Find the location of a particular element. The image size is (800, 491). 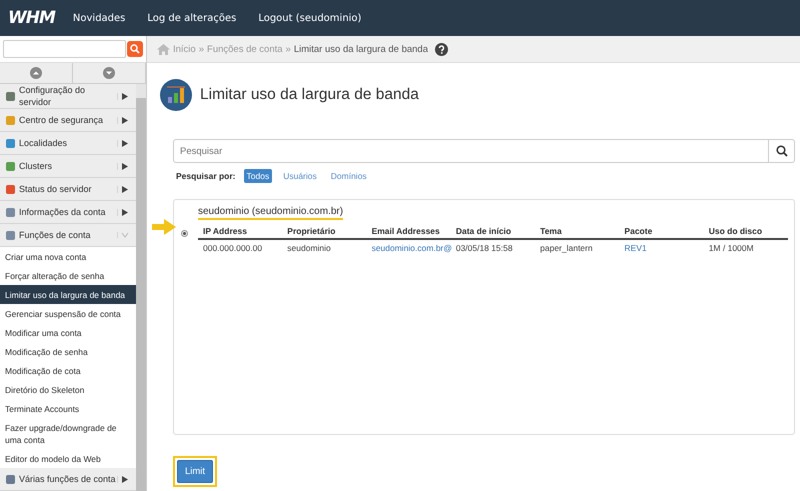

search-button is located at coordinates (782, 151).